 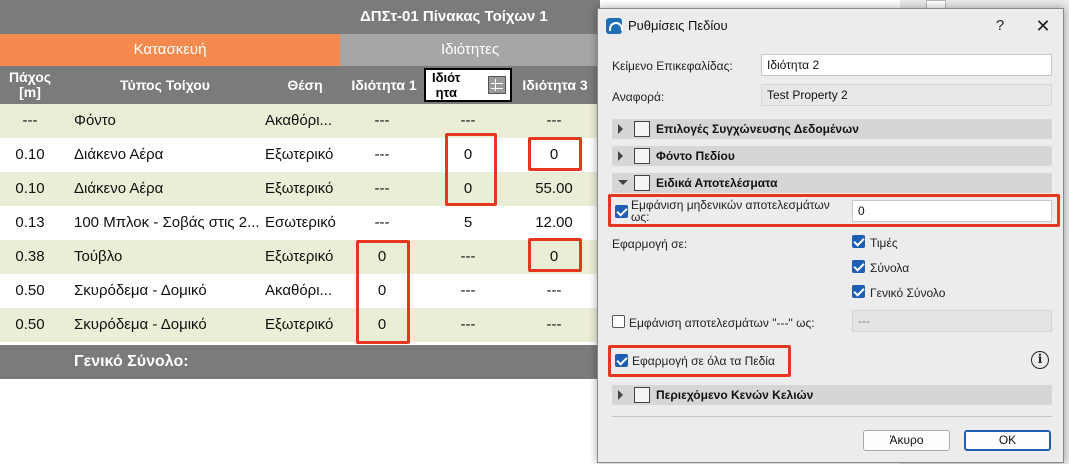 I want to click on show-dash-label: Εμφάνιση αποτελεσμάτων "---" ως:, so click(x=722, y=323).